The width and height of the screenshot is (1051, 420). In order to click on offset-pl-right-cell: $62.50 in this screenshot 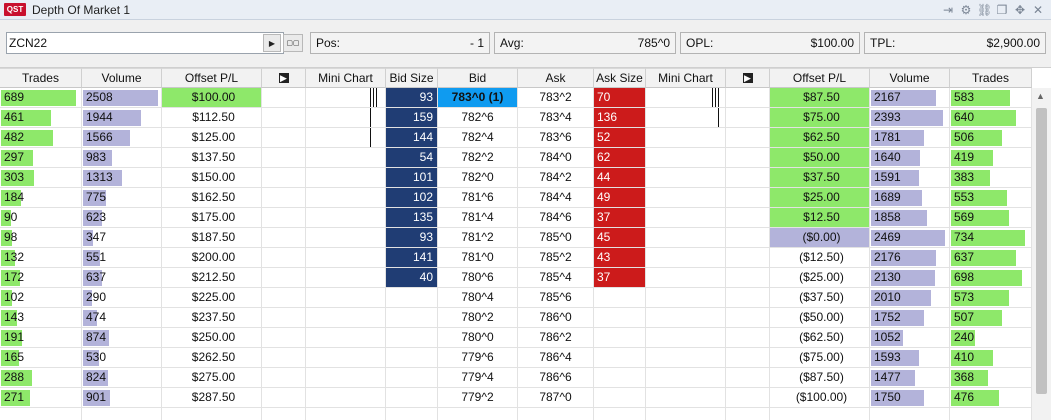, I will do `click(820, 138)`.